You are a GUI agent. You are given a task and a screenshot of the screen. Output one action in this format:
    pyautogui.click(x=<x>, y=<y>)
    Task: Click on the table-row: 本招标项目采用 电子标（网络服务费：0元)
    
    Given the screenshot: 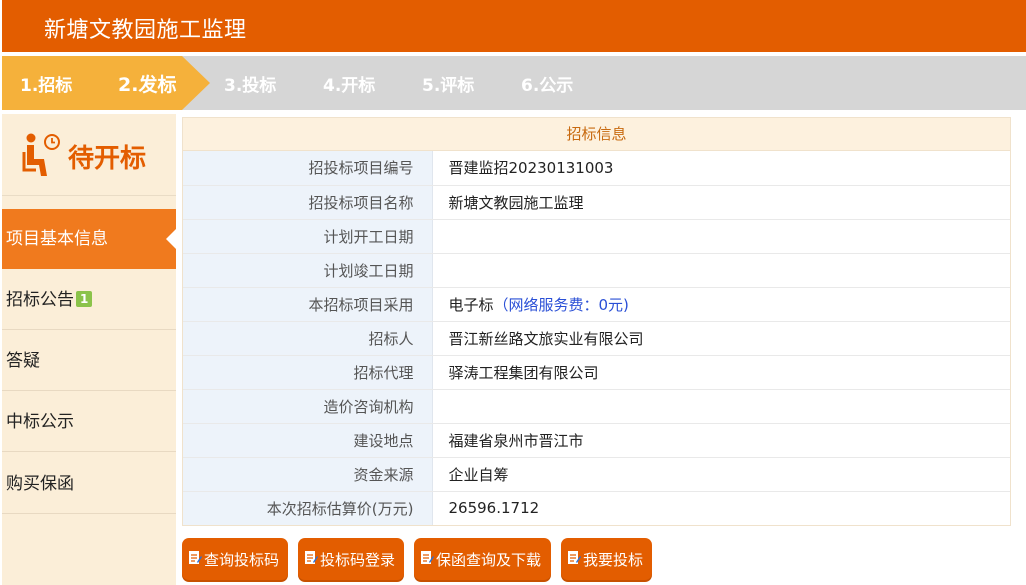 What is the action you would take?
    pyautogui.click(x=596, y=304)
    